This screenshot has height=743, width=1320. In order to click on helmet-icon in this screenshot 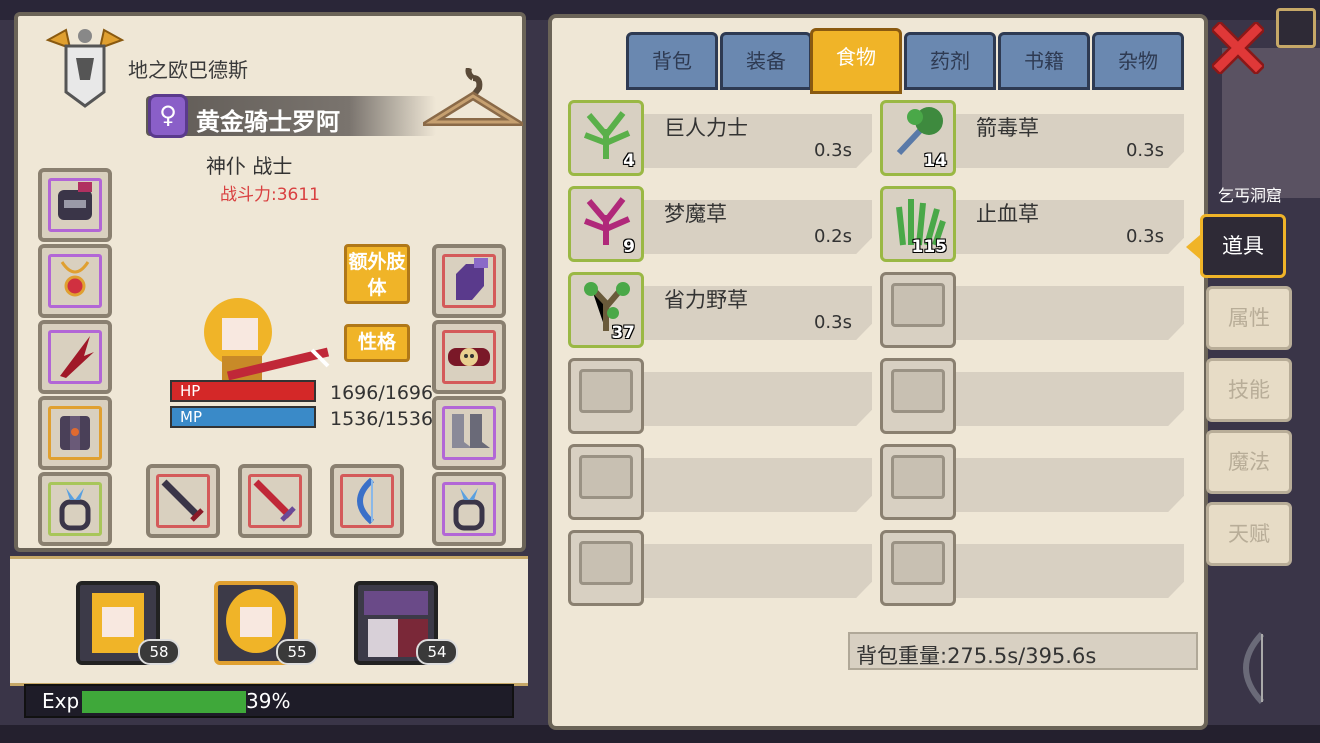, I will do `click(75, 201)`.